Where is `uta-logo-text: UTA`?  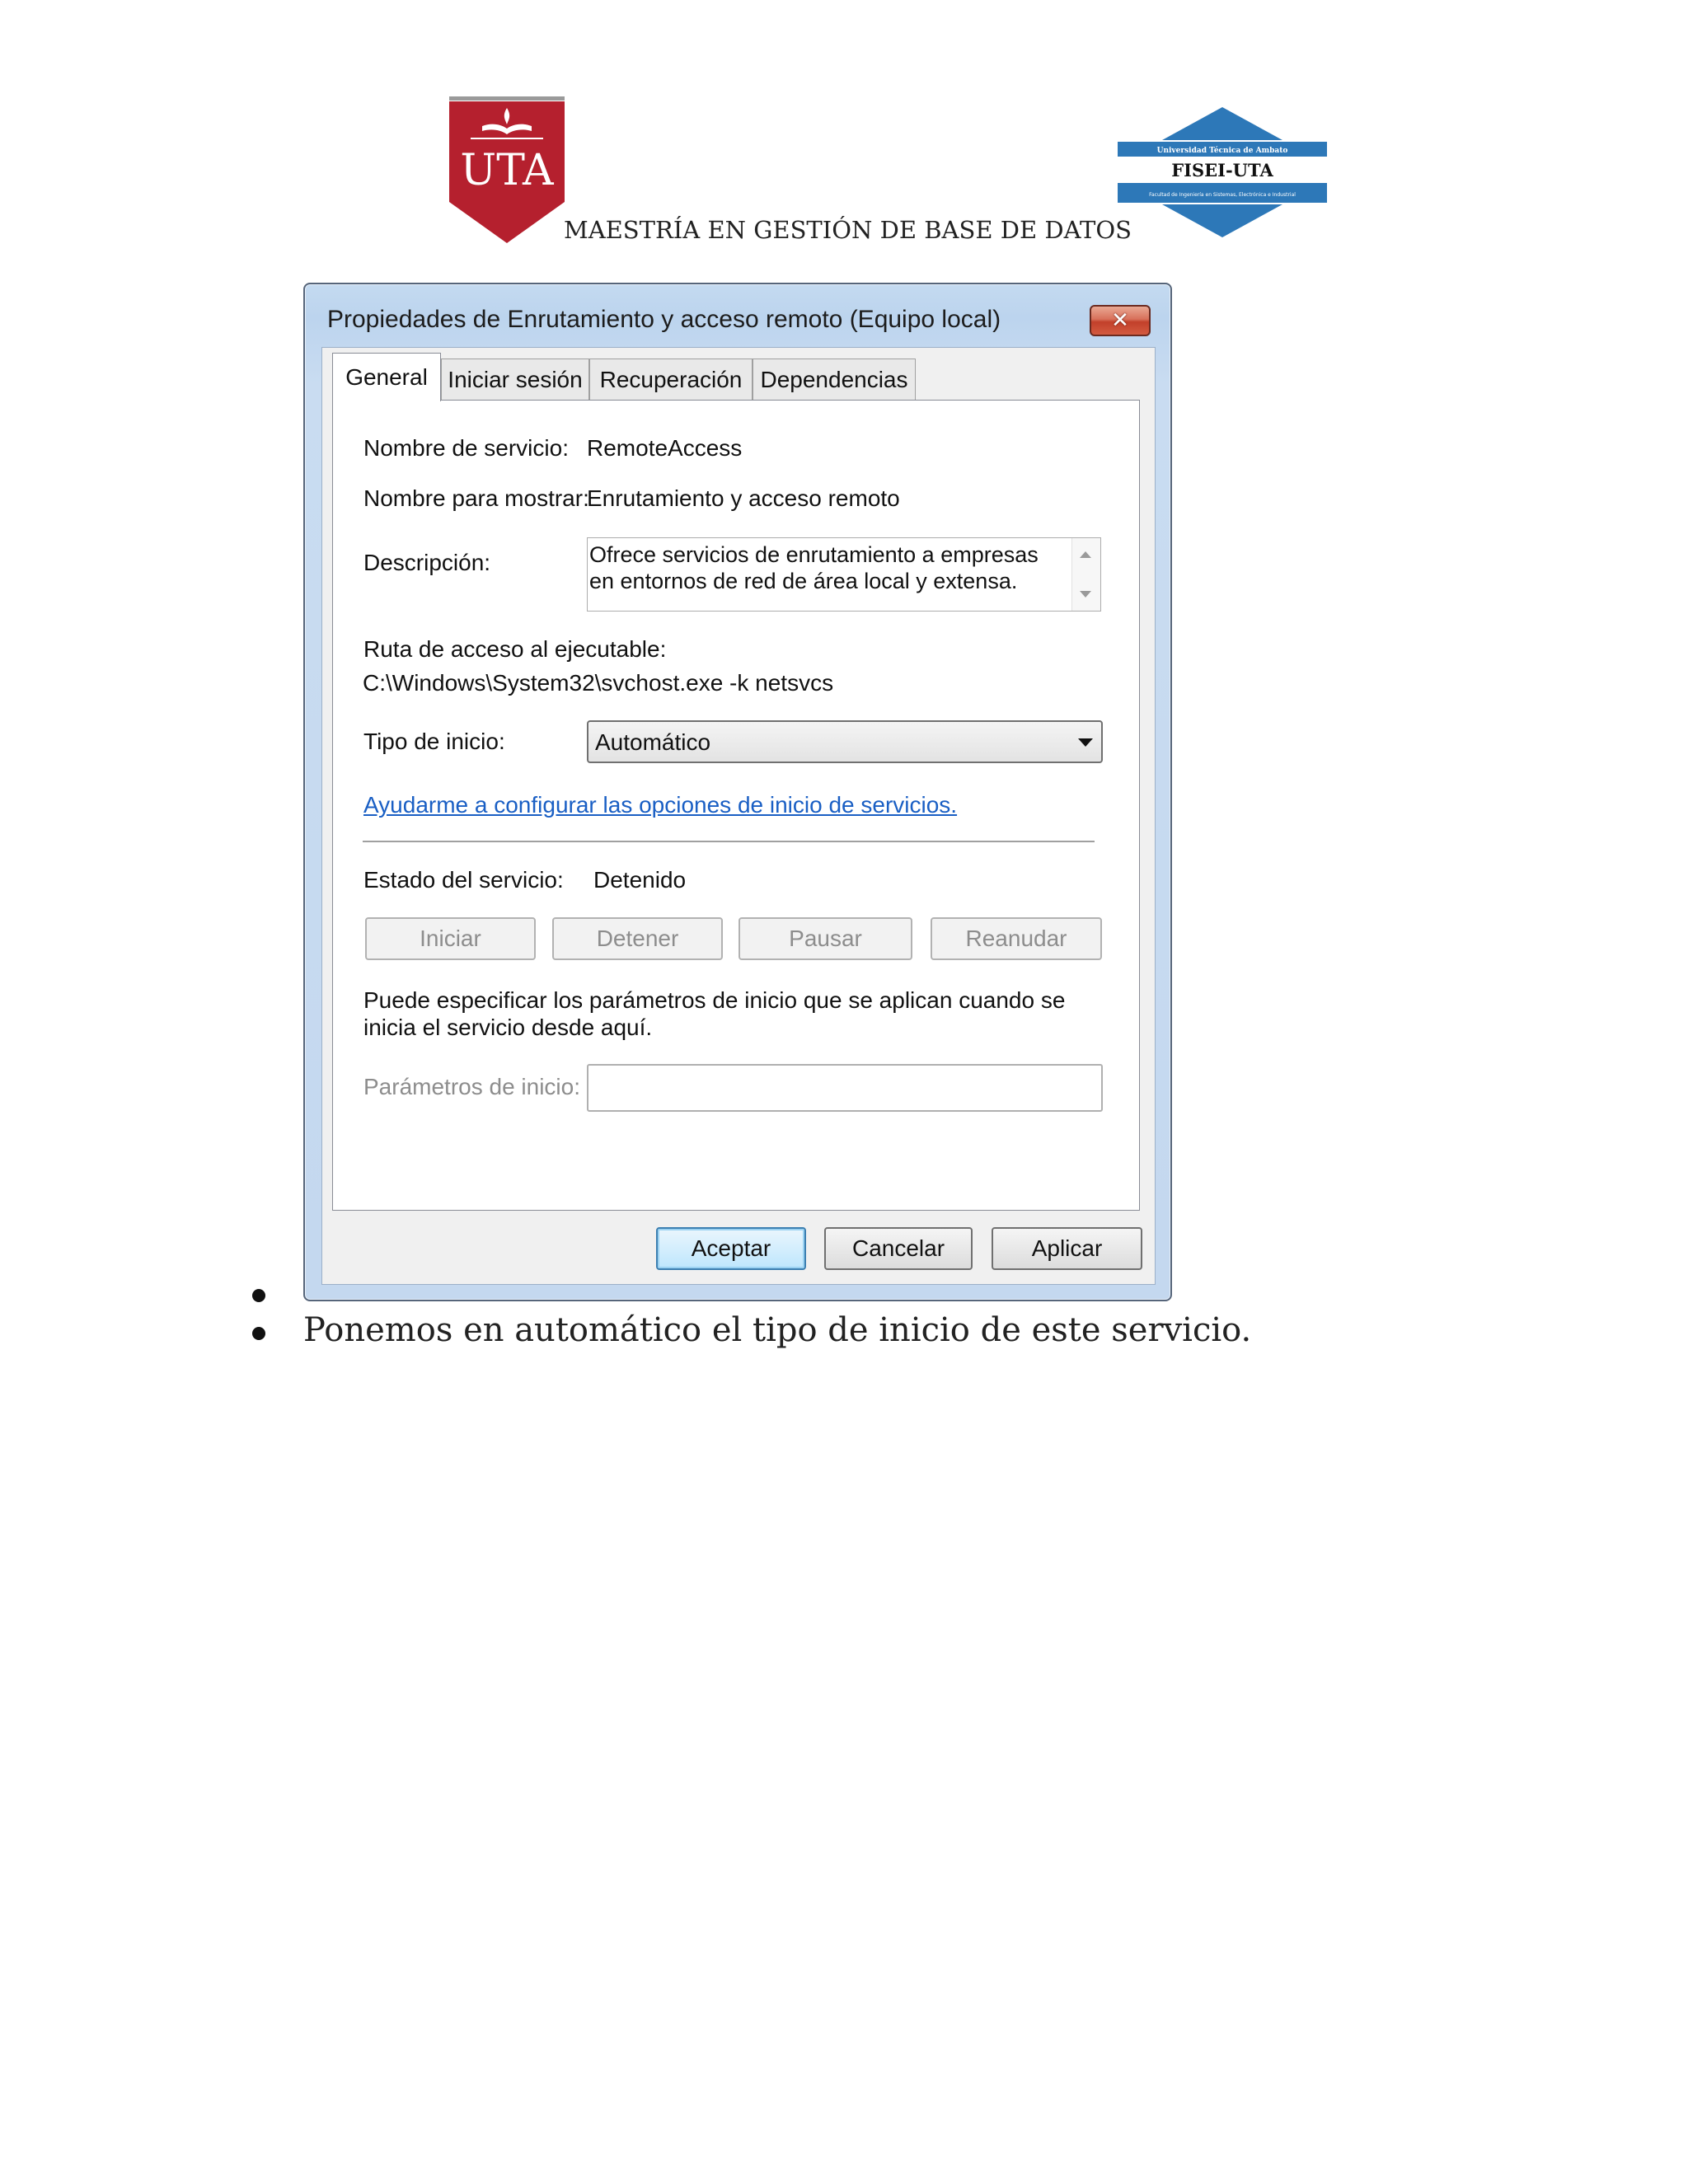
uta-logo-text: UTA is located at coordinates (508, 170).